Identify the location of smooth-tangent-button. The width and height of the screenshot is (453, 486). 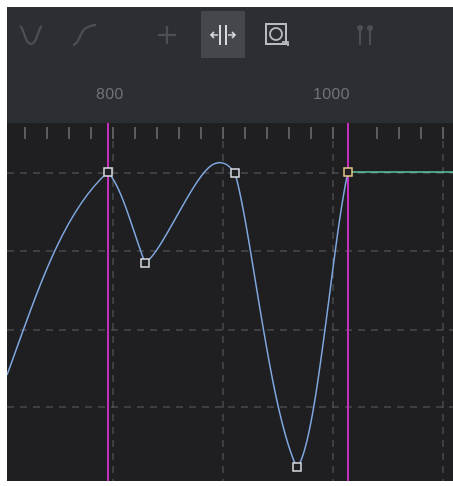
(31, 34).